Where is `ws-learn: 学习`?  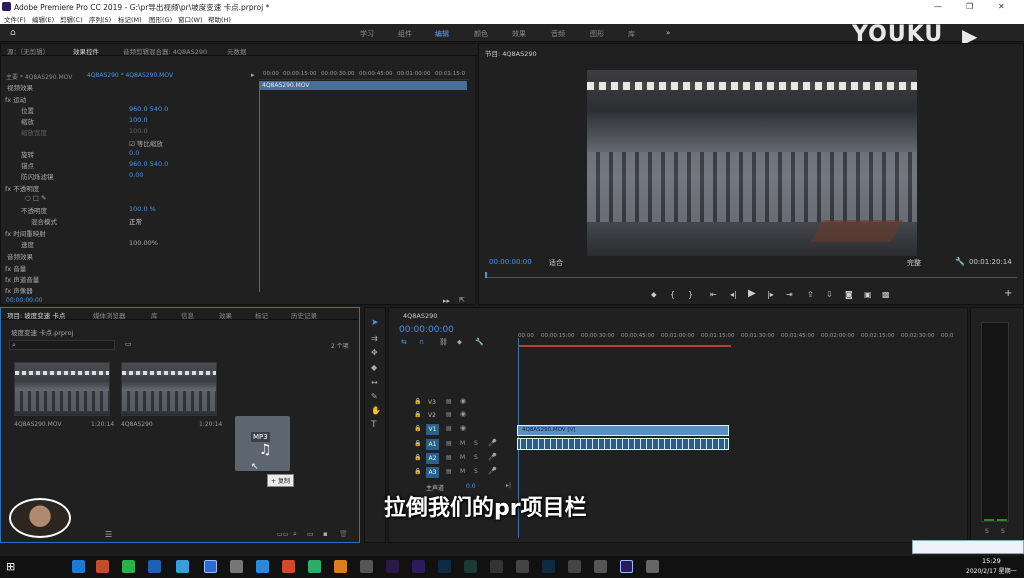
ws-learn: 学习 is located at coordinates (367, 34).